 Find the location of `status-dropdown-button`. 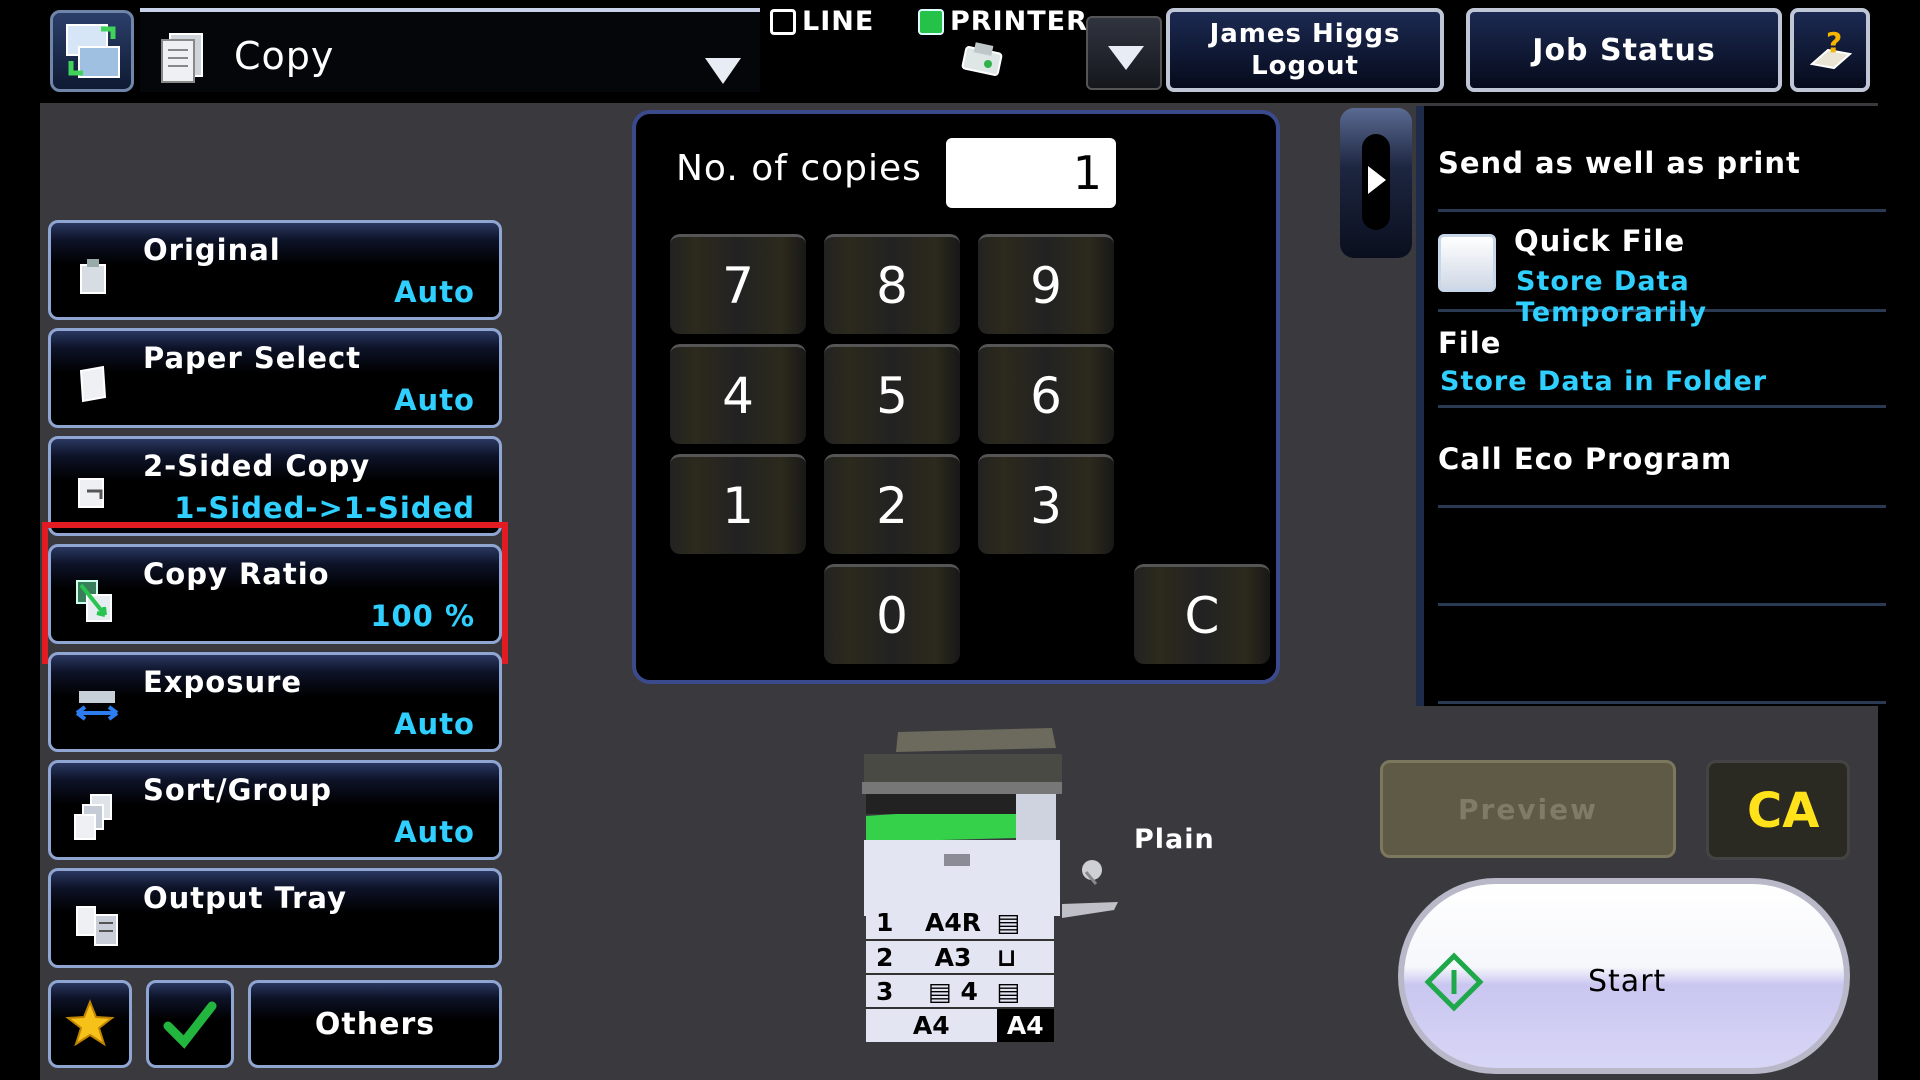

status-dropdown-button is located at coordinates (1124, 53).